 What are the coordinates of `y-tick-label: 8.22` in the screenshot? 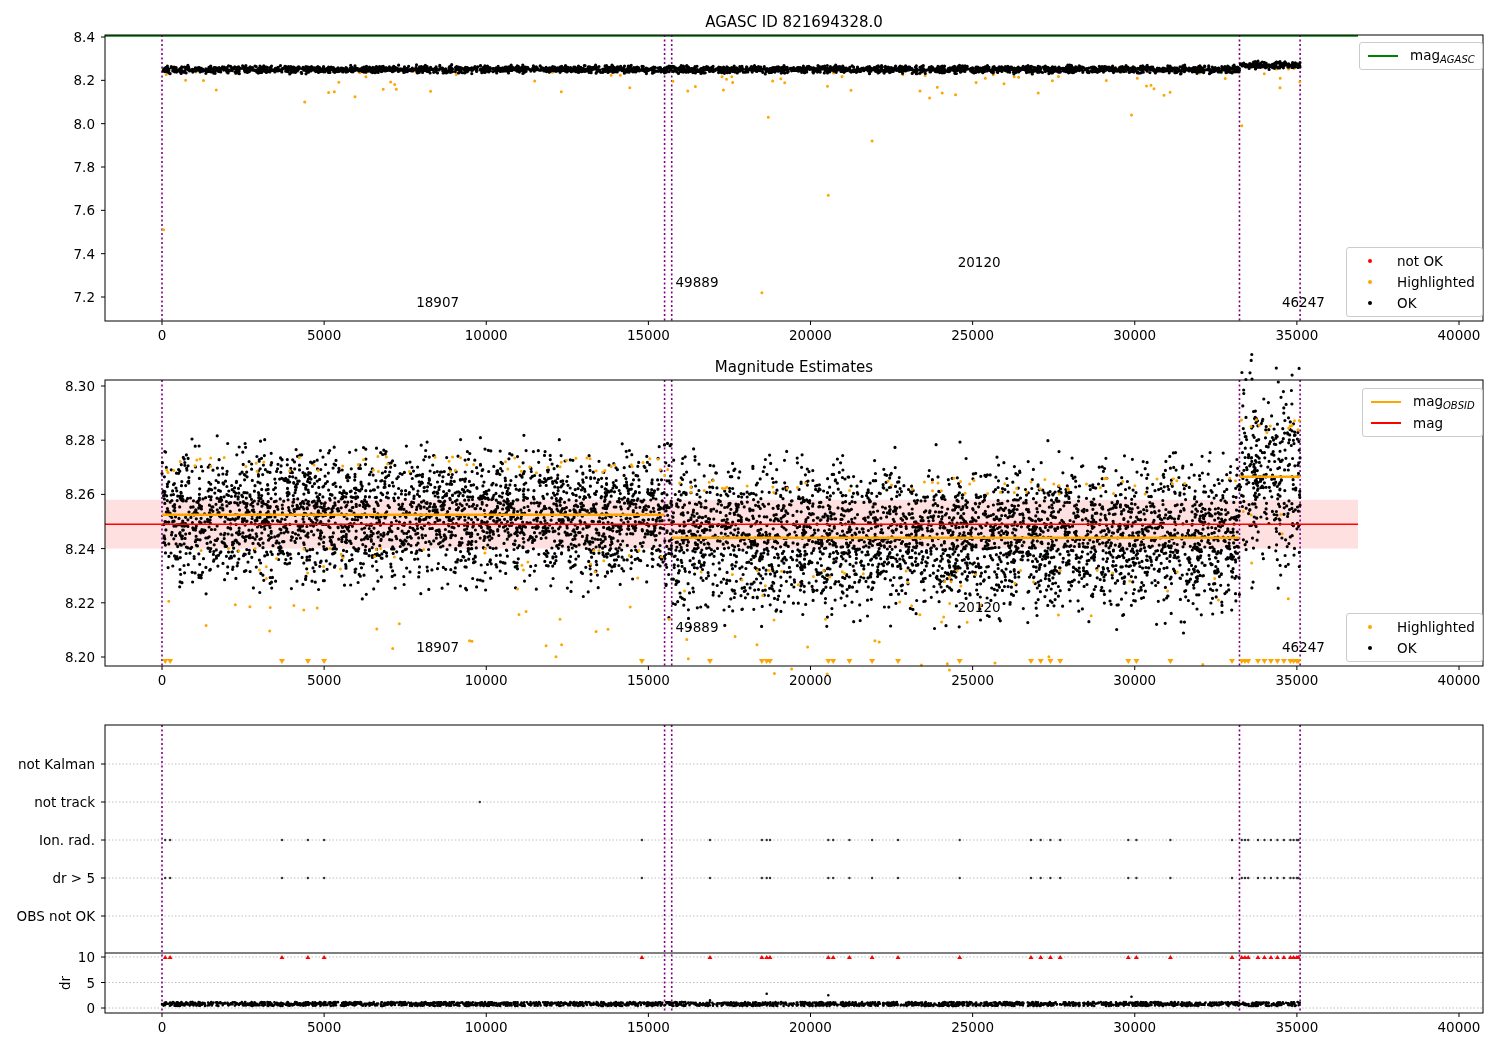 It's located at (79, 602).